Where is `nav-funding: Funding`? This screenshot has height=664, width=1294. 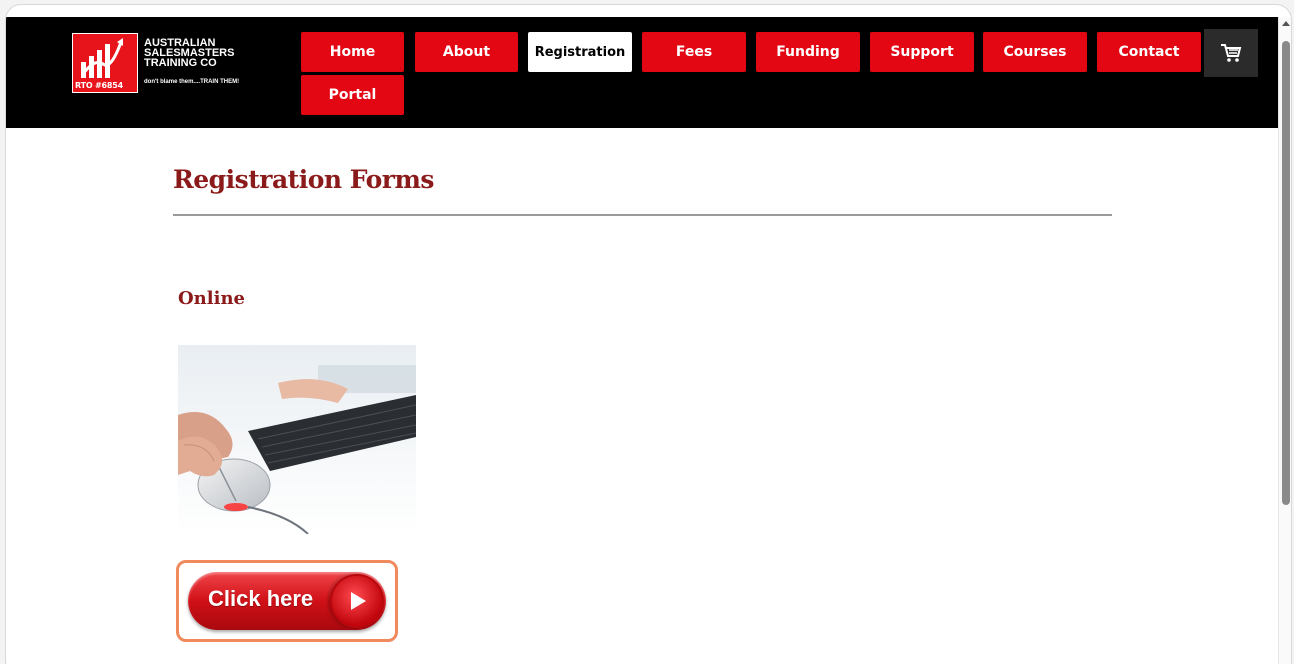
nav-funding: Funding is located at coordinates (808, 52).